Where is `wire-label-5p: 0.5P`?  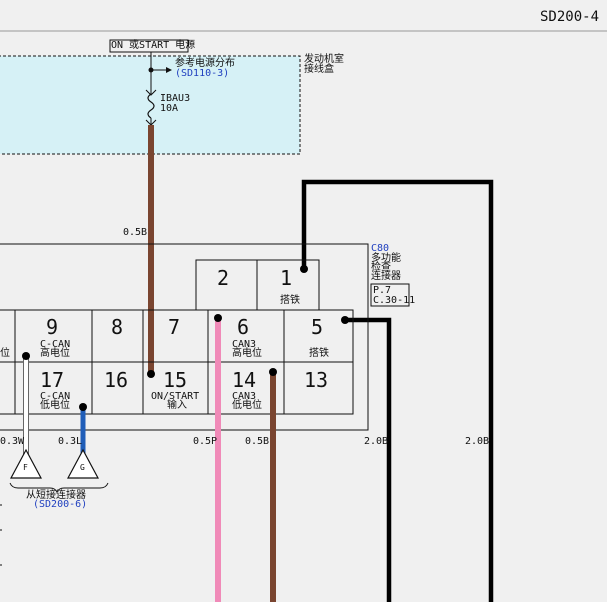
wire-label-5p: 0.5P is located at coordinates (205, 441).